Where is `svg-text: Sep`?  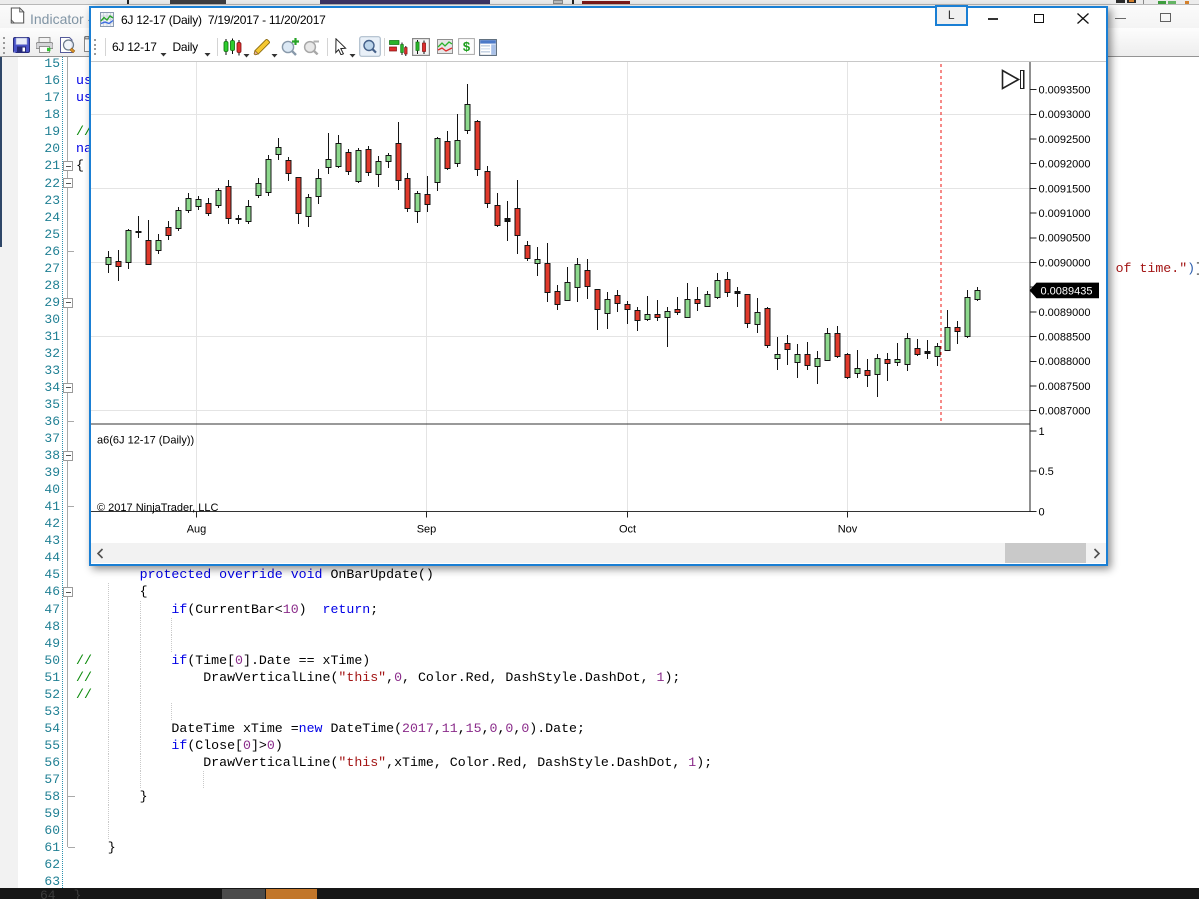 svg-text: Sep is located at coordinates (427, 530).